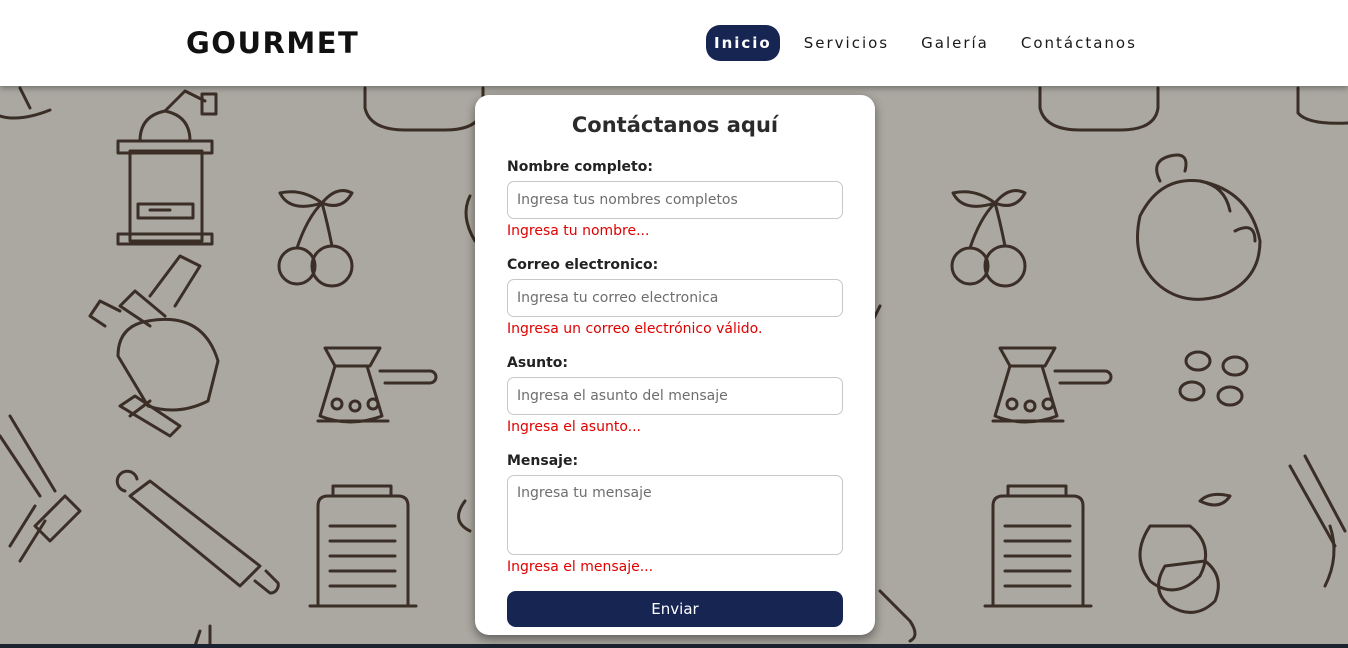 The width and height of the screenshot is (1348, 648). Describe the element at coordinates (743, 43) in the screenshot. I see `nav-item-inicio: Inicio` at that location.